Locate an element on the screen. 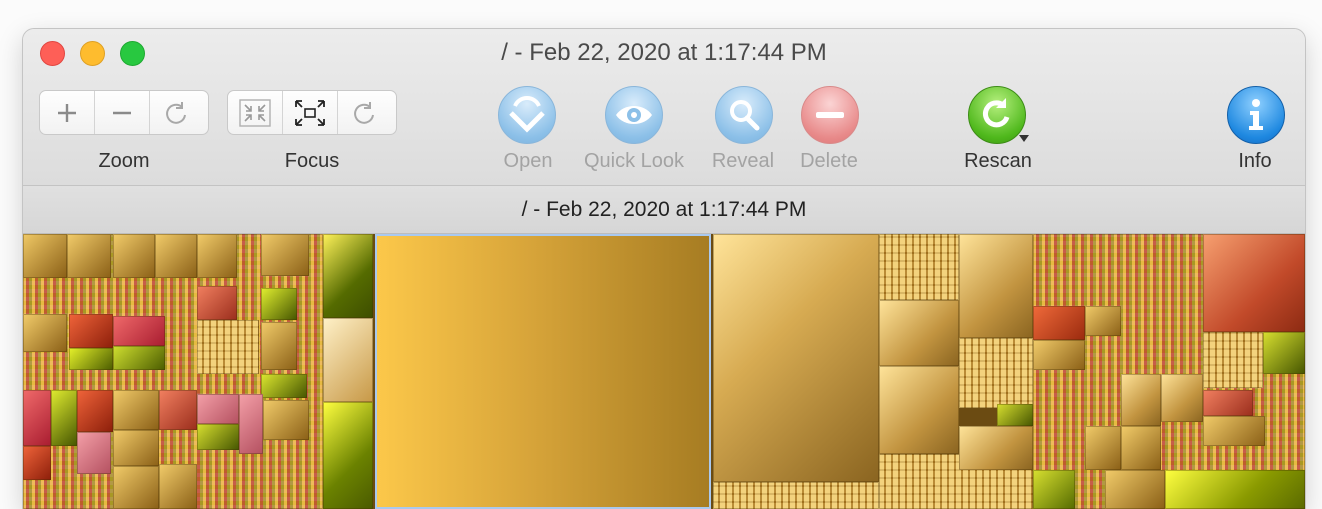 This screenshot has height=509, width=1322. delete-label: Delete is located at coordinates (829, 161).